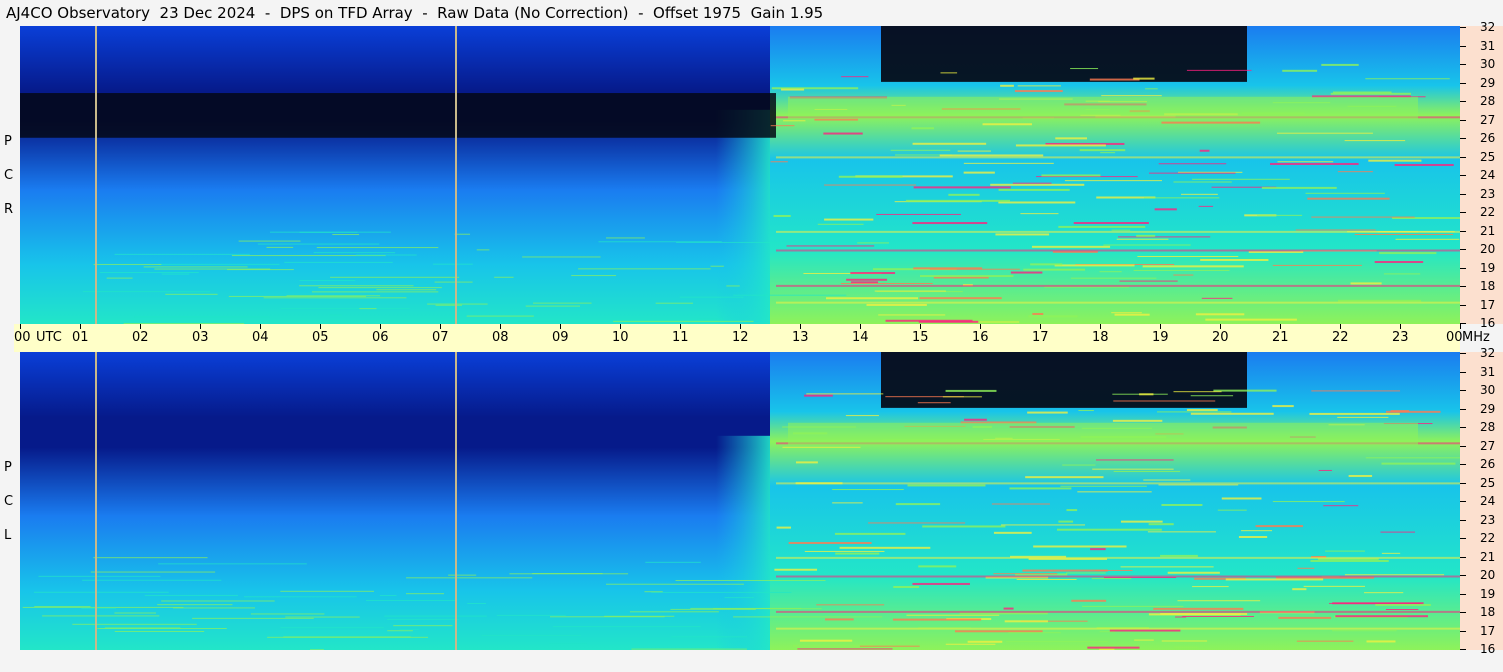  Describe the element at coordinates (1488, 175) in the screenshot. I see `freq-tick-label: 24` at that location.